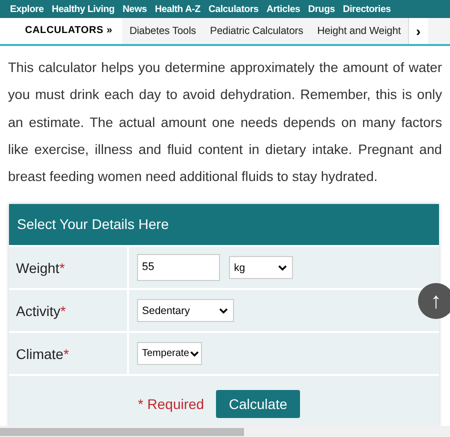 The width and height of the screenshot is (450, 437). Describe the element at coordinates (27, 9) in the screenshot. I see `nav-link: Explore` at that location.